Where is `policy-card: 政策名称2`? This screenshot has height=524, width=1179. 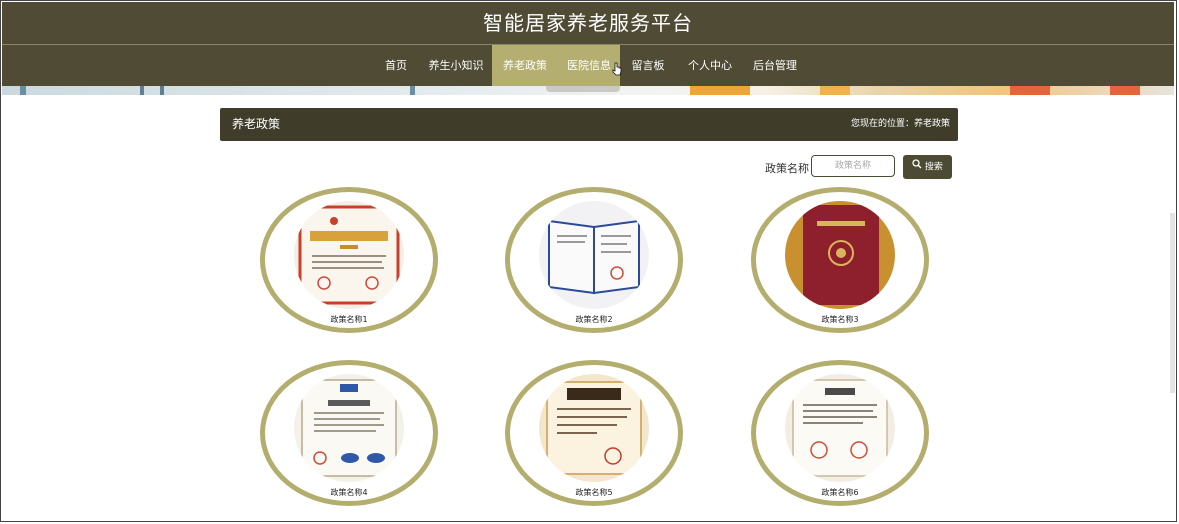 policy-card: 政策名称2 is located at coordinates (594, 260).